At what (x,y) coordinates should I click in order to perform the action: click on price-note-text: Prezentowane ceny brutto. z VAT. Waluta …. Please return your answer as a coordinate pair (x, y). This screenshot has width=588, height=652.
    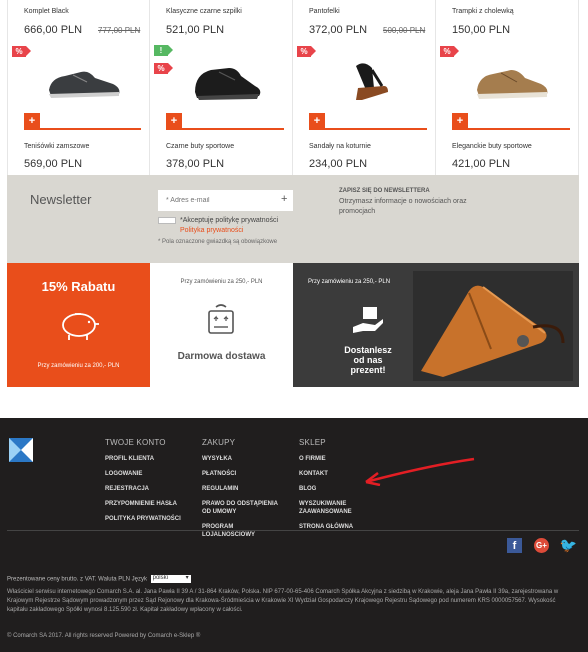
    Looking at the image, I should click on (77, 579).